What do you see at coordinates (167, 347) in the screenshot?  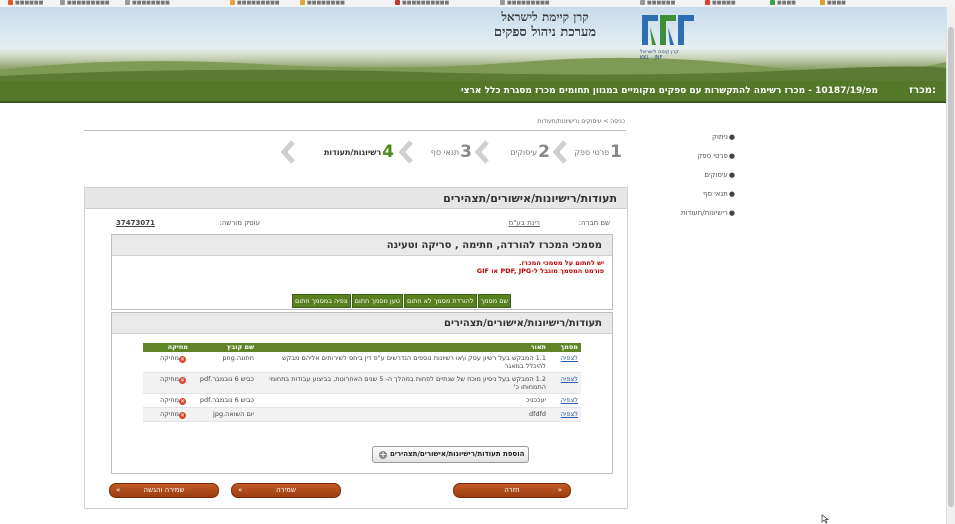 I see `col-header-delete: מחיקה` at bounding box center [167, 347].